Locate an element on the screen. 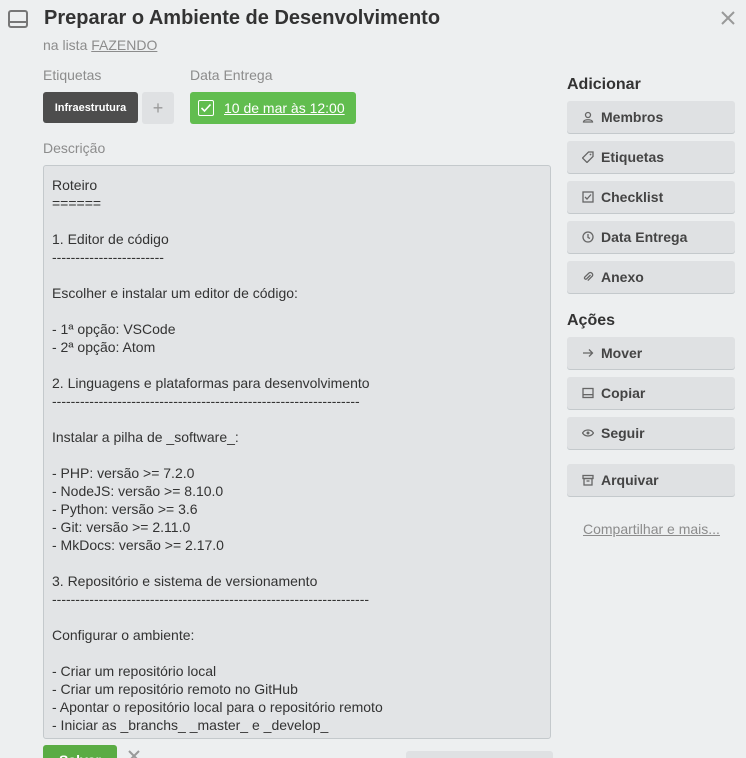  sidebar-move-label: Mover is located at coordinates (622, 353).